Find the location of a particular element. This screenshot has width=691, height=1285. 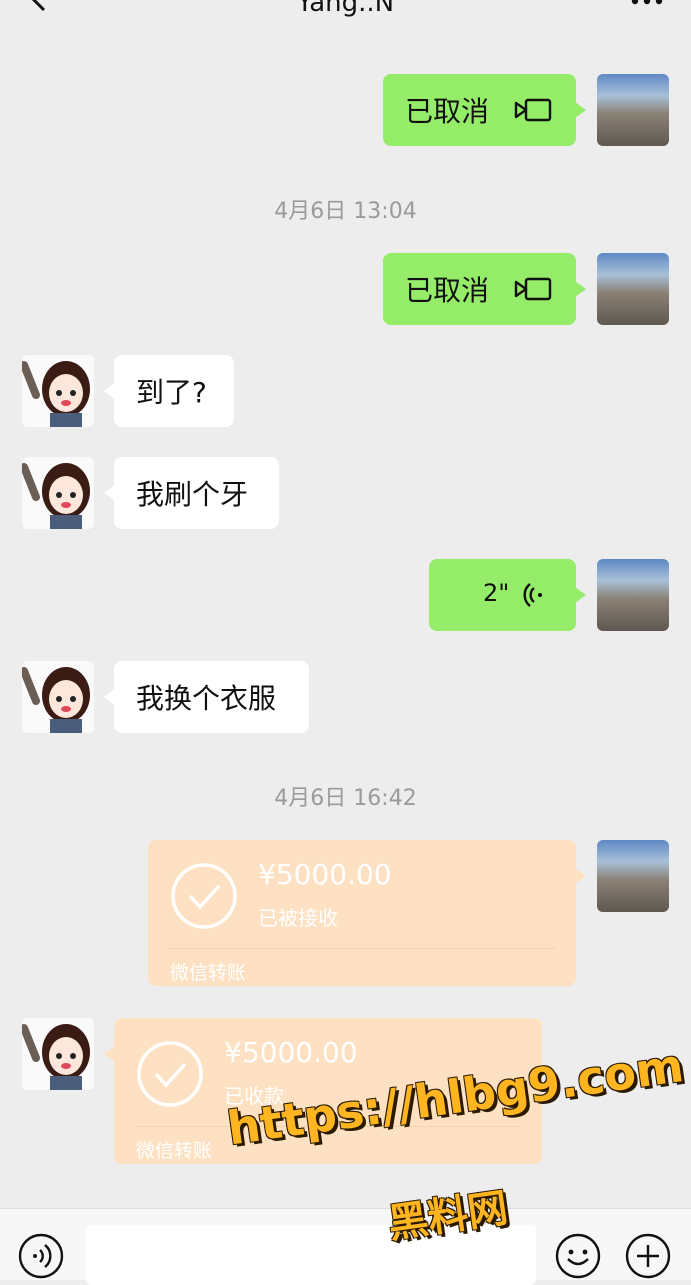

text-bubble: 我换个衣服 is located at coordinates (206, 697).